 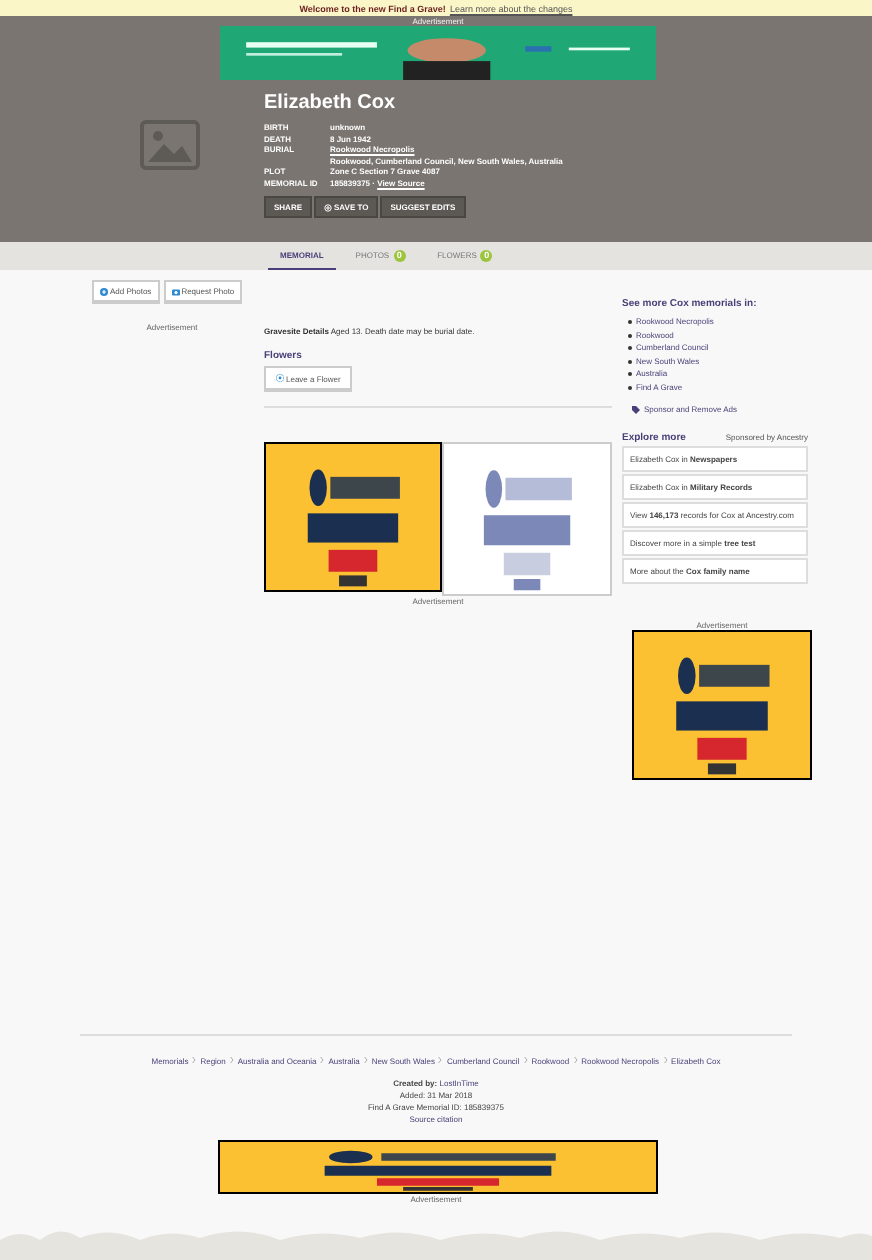 What do you see at coordinates (331, 104) in the screenshot?
I see `memorial-name: Elizabeth Cox` at bounding box center [331, 104].